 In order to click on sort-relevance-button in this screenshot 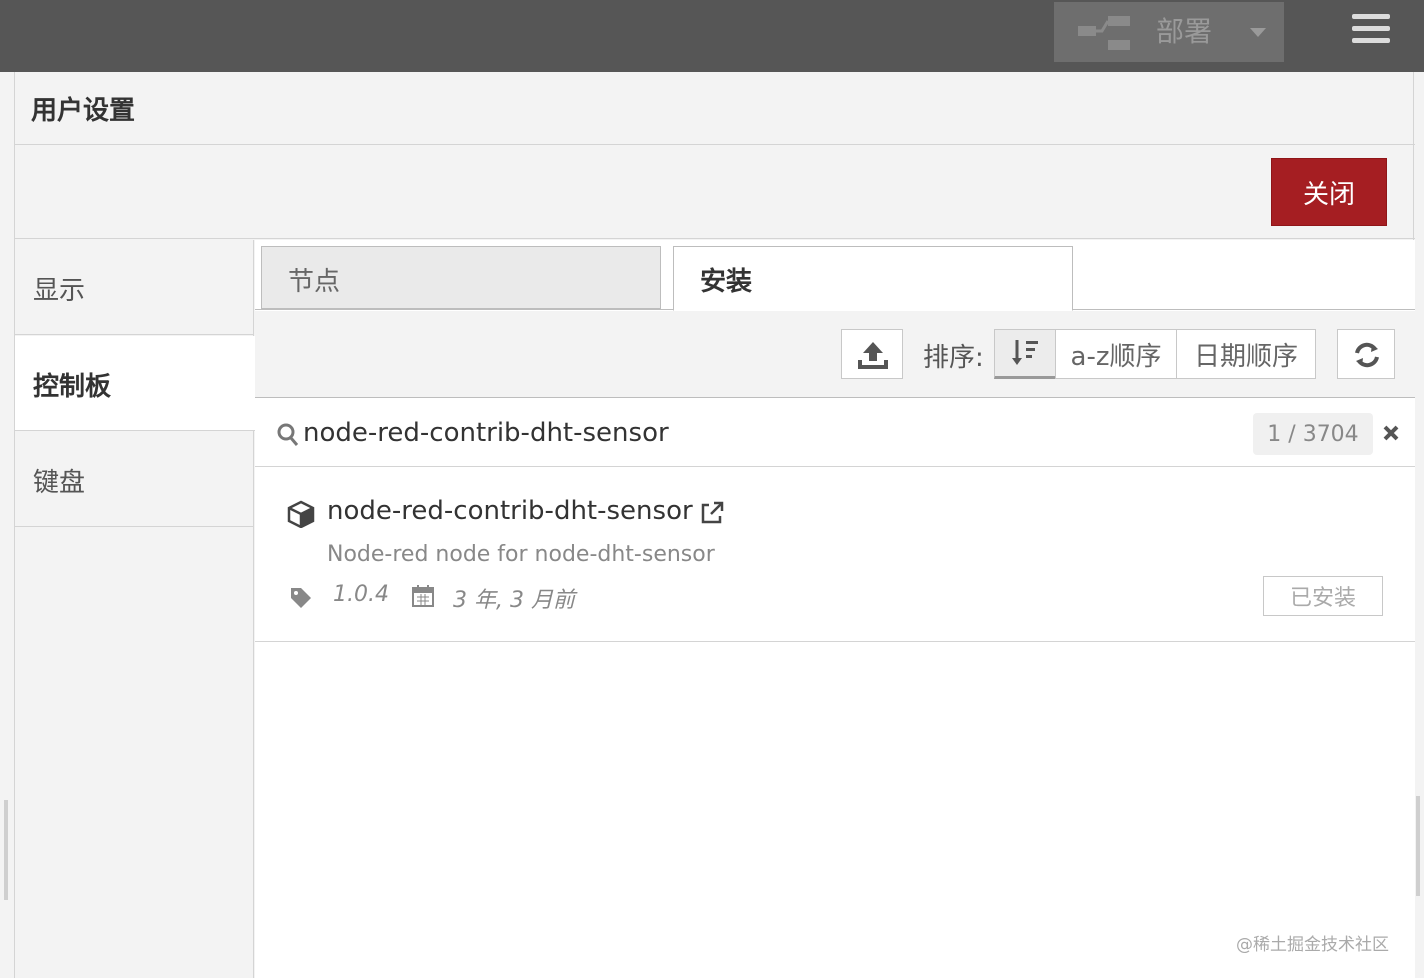, I will do `click(1025, 354)`.